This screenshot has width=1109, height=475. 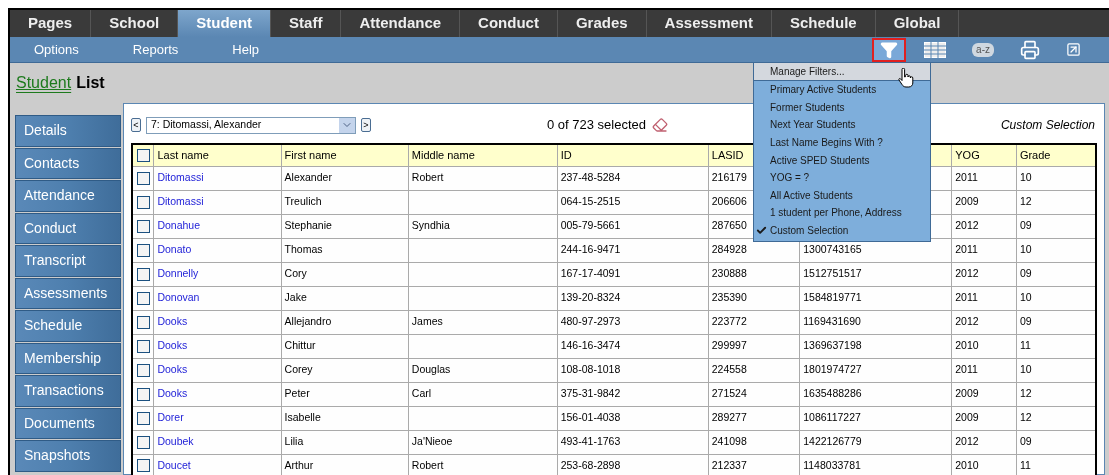 What do you see at coordinates (179, 225) in the screenshot?
I see `last-name-link: Donahue` at bounding box center [179, 225].